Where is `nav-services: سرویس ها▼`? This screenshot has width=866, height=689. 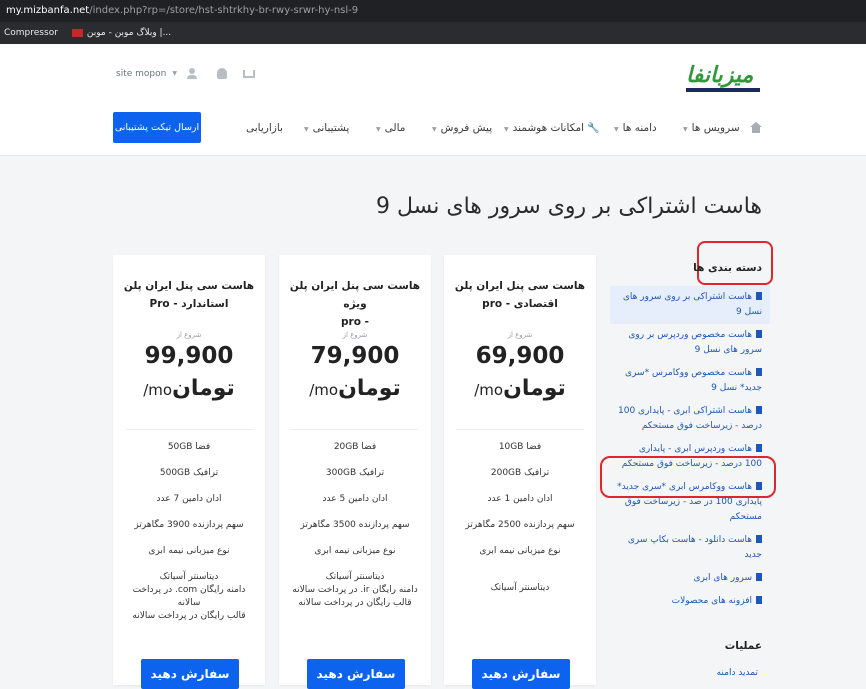 nav-services: سرویس ها▼ is located at coordinates (711, 128).